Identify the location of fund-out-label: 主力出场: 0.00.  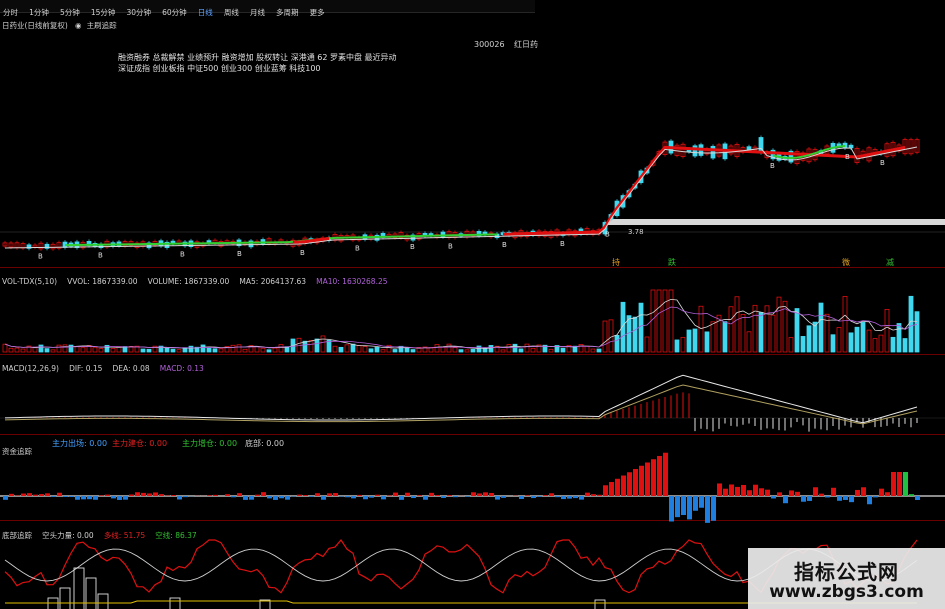
(80, 443).